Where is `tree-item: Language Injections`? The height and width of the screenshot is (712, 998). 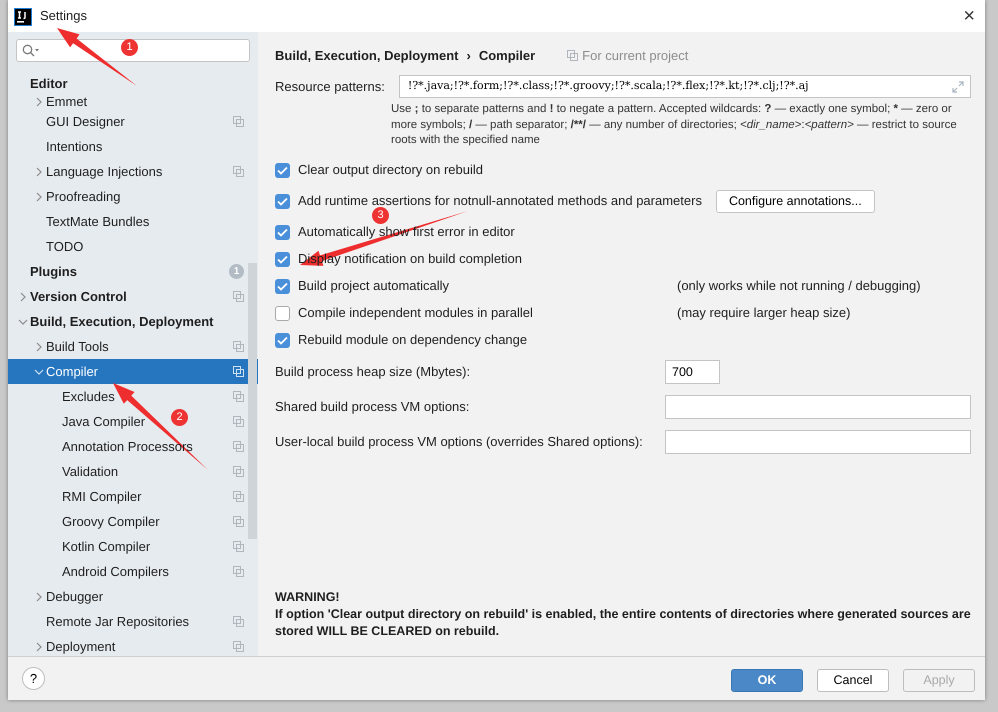
tree-item: Language Injections is located at coordinates (104, 172).